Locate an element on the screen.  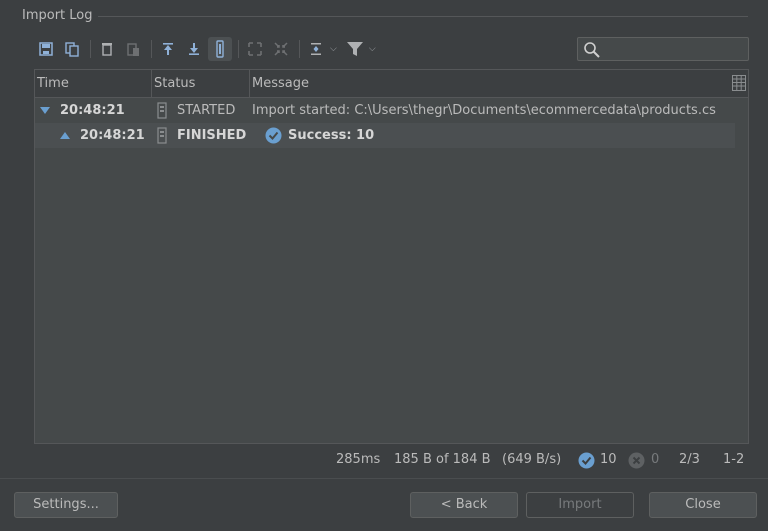
search-input is located at coordinates (672, 49).